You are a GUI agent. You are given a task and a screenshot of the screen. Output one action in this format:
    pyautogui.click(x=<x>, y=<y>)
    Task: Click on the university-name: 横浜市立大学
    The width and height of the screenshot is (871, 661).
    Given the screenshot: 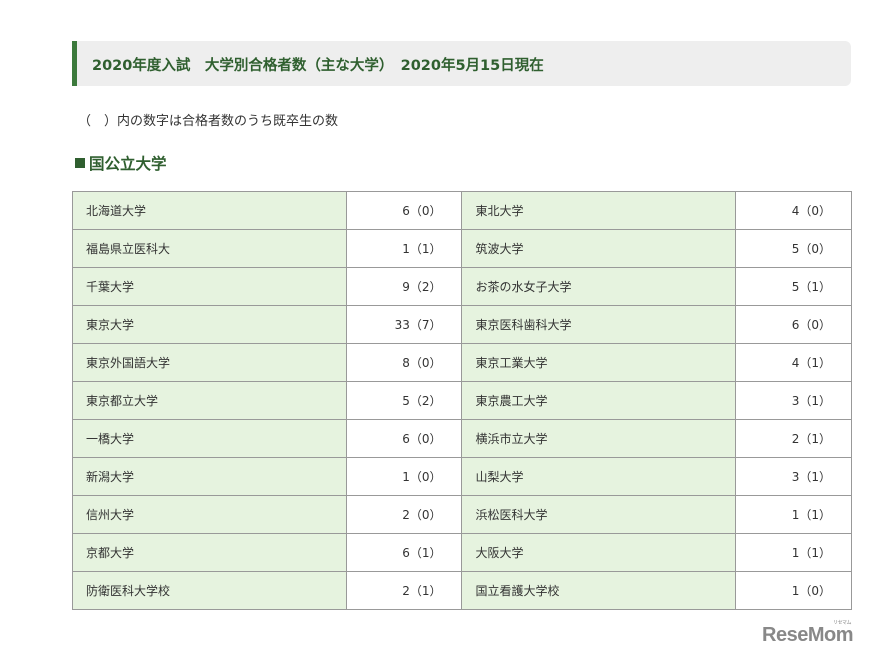 What is the action you would take?
    pyautogui.click(x=599, y=438)
    